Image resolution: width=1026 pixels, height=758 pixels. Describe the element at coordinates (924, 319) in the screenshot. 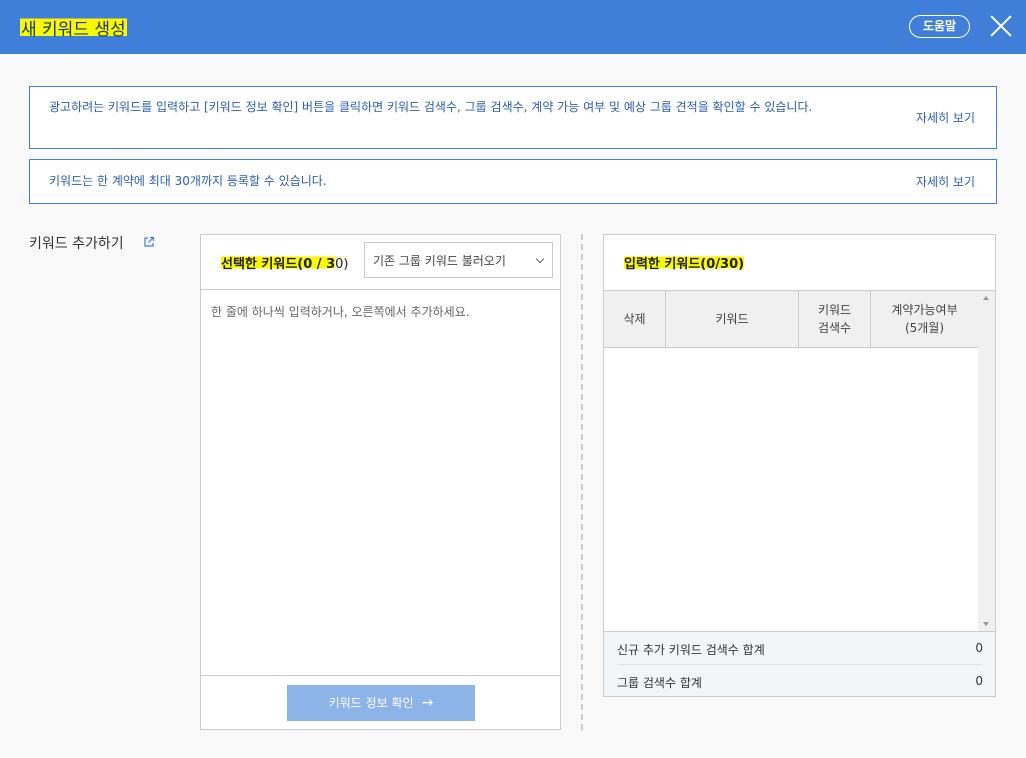

I see `column-header-contract-availability: 계약가능여부 (5개월)` at that location.